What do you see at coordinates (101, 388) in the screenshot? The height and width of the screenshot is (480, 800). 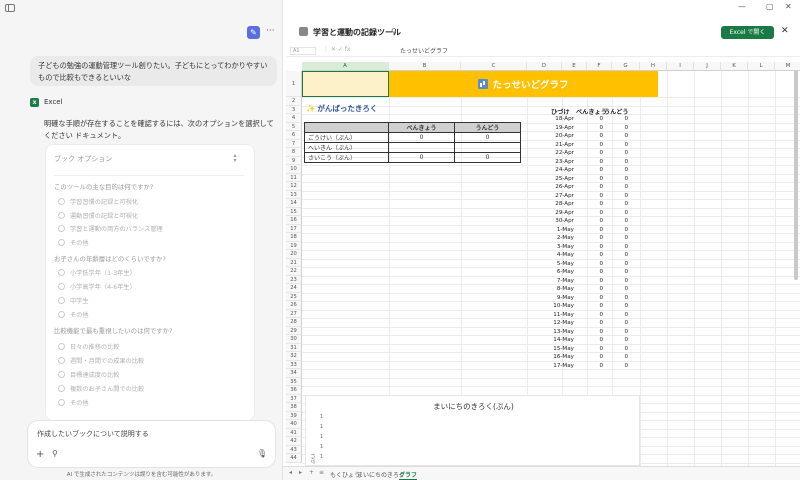 I see `option-item: 複数のお子さん間での比較` at bounding box center [101, 388].